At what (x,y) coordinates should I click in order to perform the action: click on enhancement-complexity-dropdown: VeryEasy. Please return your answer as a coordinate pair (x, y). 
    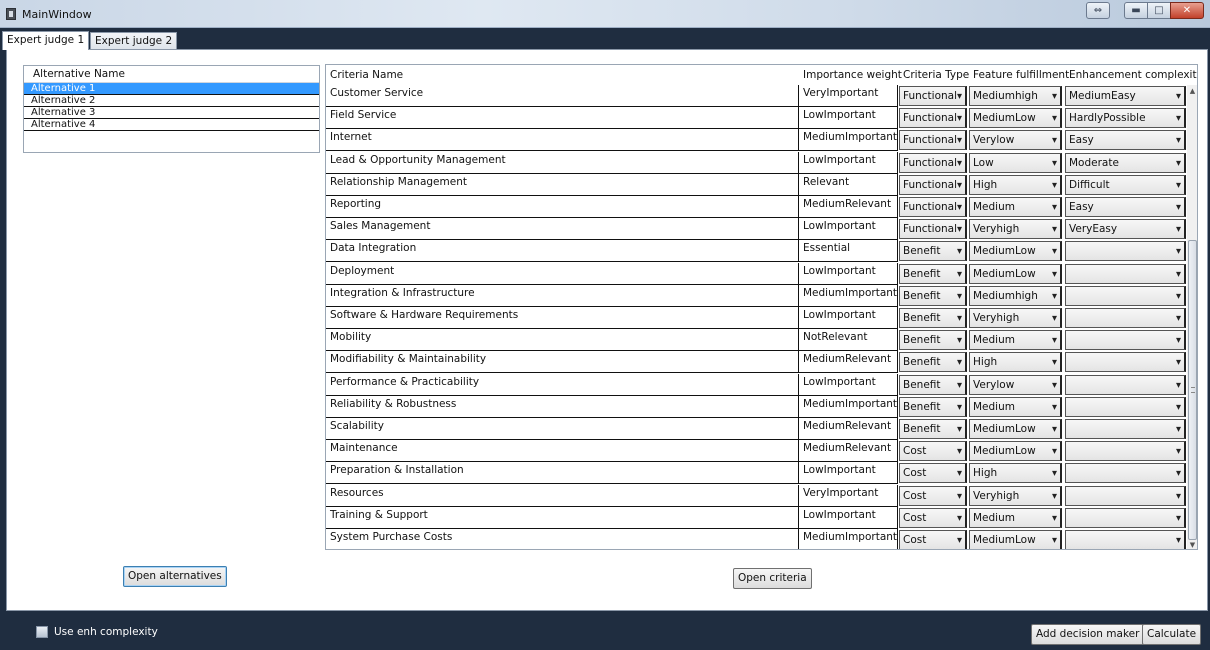
    Looking at the image, I should click on (1125, 229).